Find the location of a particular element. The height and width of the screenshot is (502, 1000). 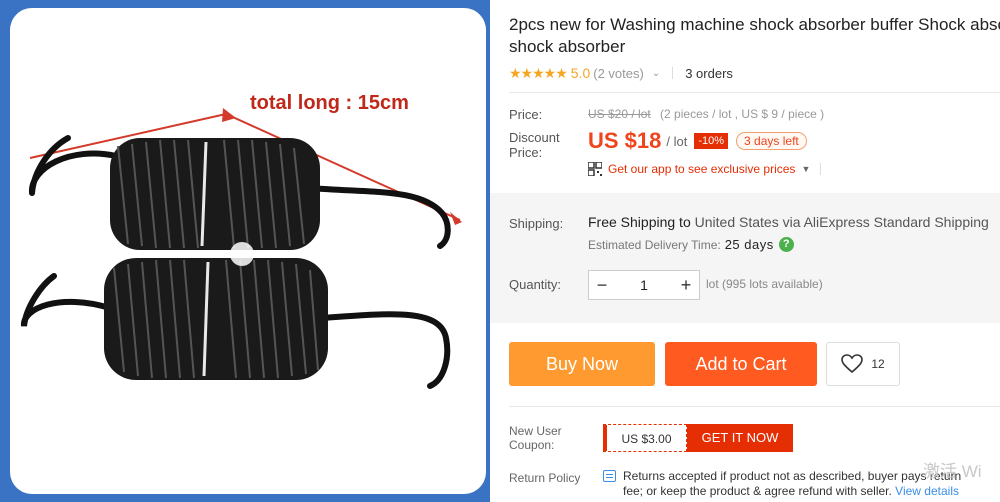

votes-link: (2 votes) is located at coordinates (618, 73).